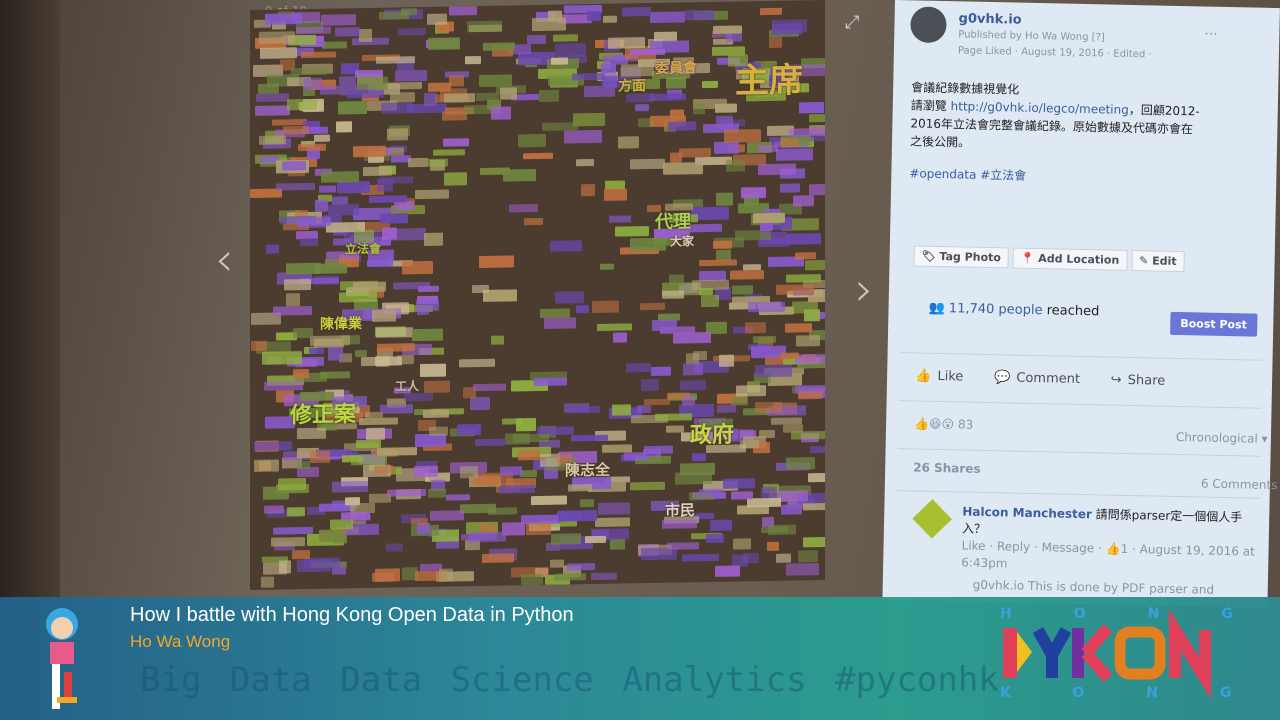 The width and height of the screenshot is (1280, 720). I want to click on boost-post-button: Boost Post, so click(1214, 324).